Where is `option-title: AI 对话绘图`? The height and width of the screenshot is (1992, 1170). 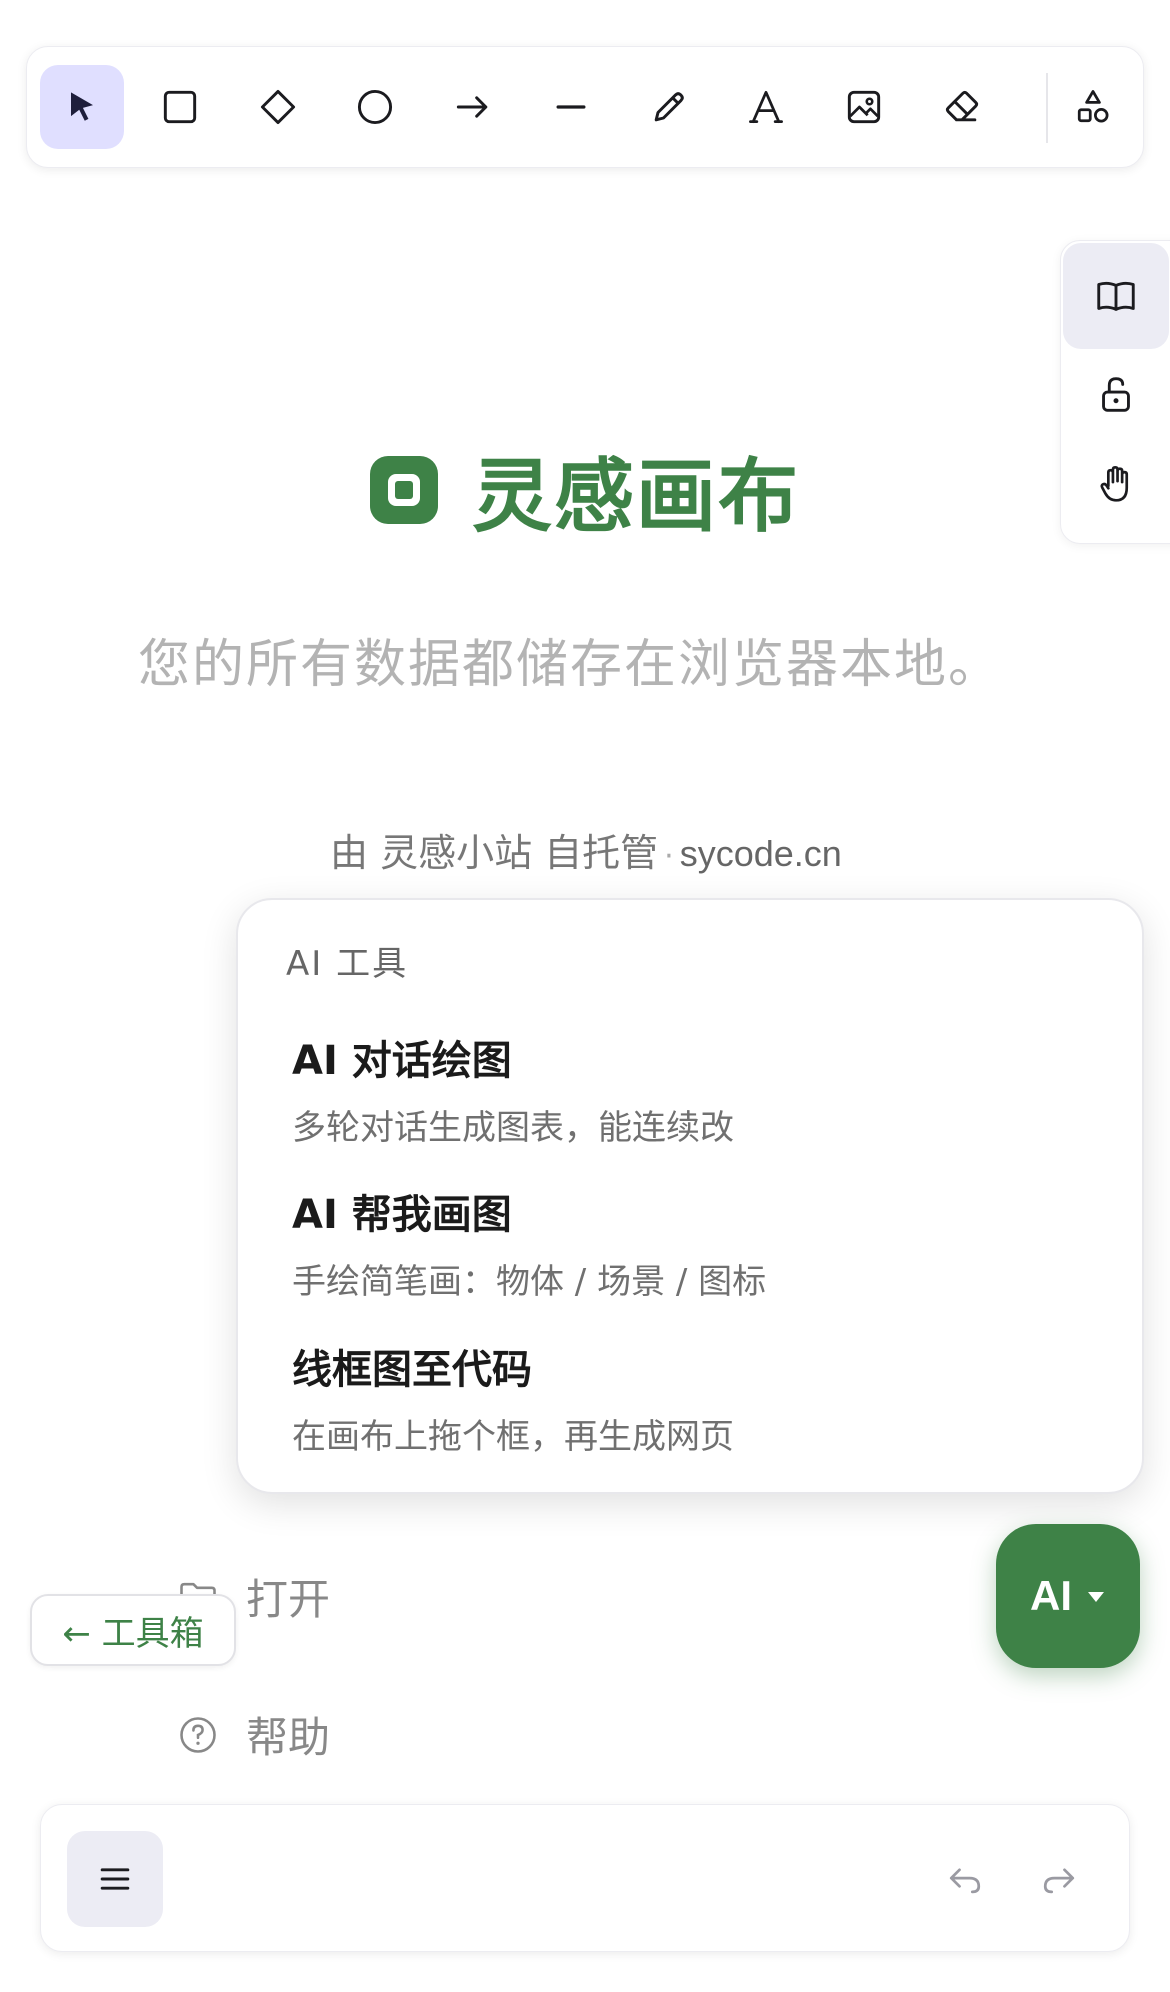
option-title: AI 对话绘图 is located at coordinates (402, 1061).